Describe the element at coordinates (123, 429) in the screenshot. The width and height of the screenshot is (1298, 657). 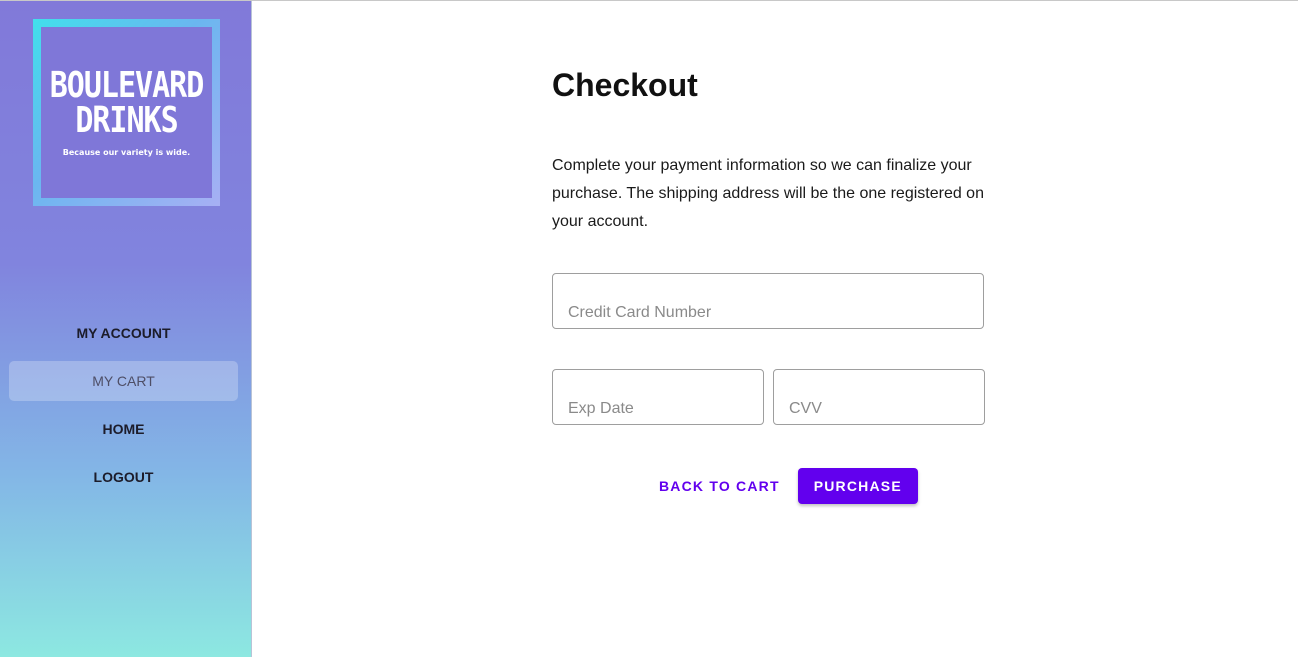
I see `sidebar-item-home: HOME` at that location.